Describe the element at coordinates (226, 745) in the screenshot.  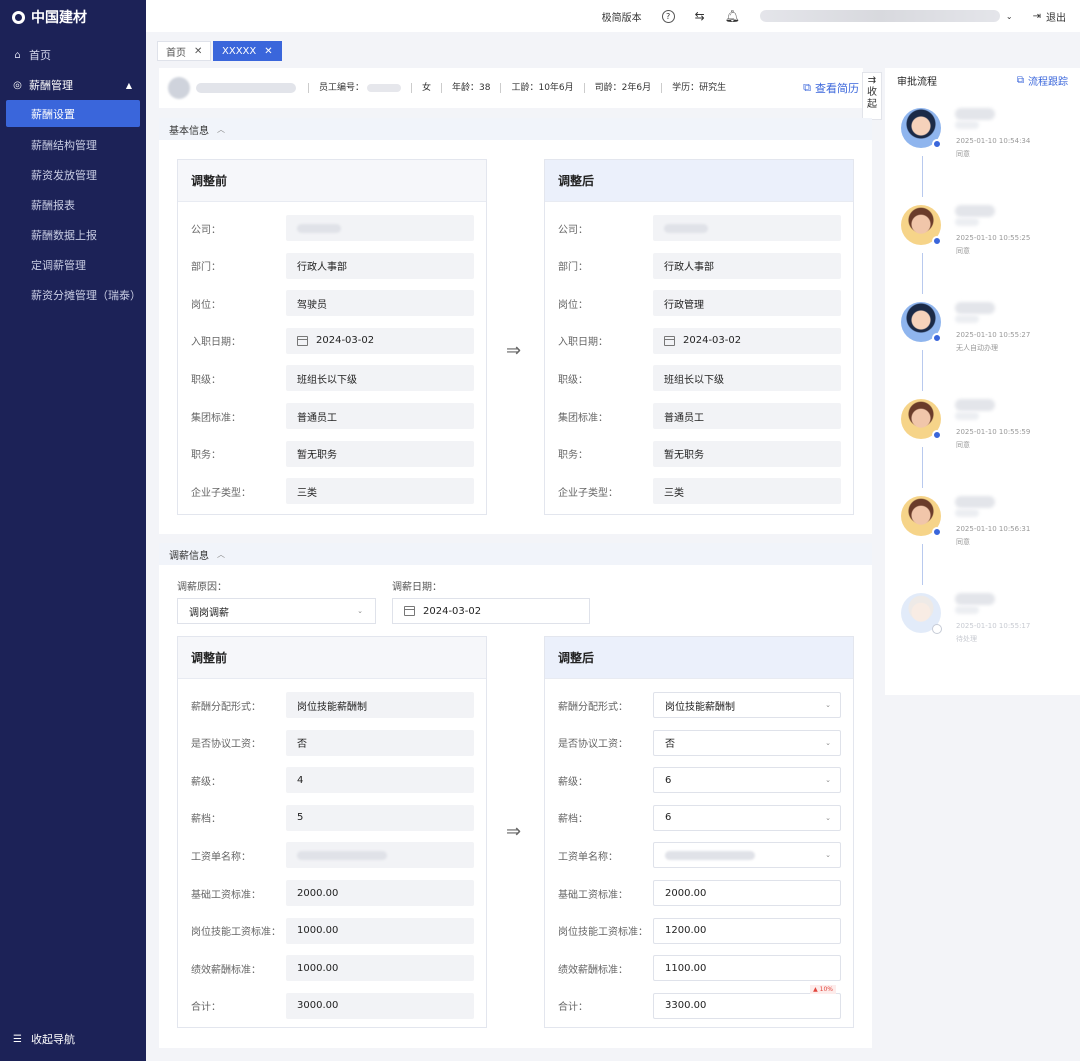
I see `field-label: 是否协议工资：` at that location.